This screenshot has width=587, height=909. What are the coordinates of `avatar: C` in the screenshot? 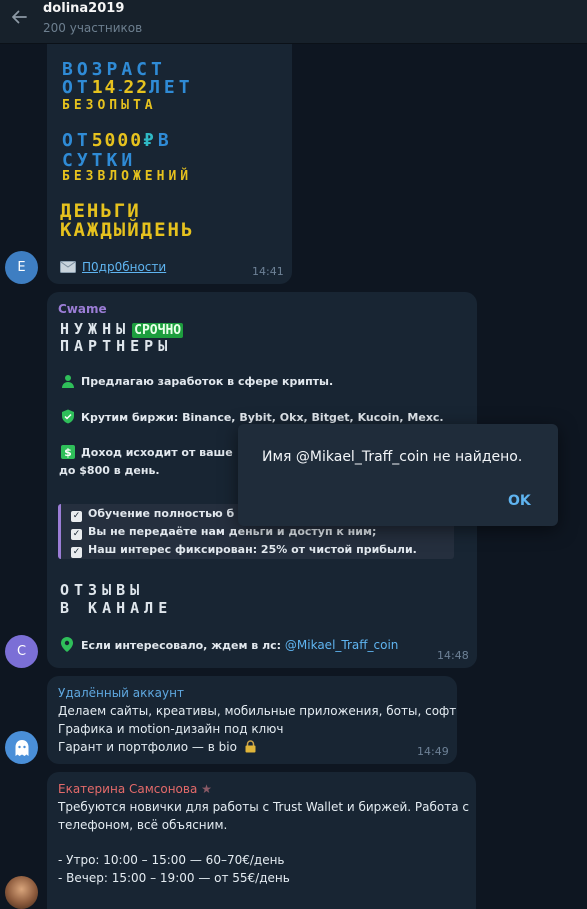 It's located at (21, 651).